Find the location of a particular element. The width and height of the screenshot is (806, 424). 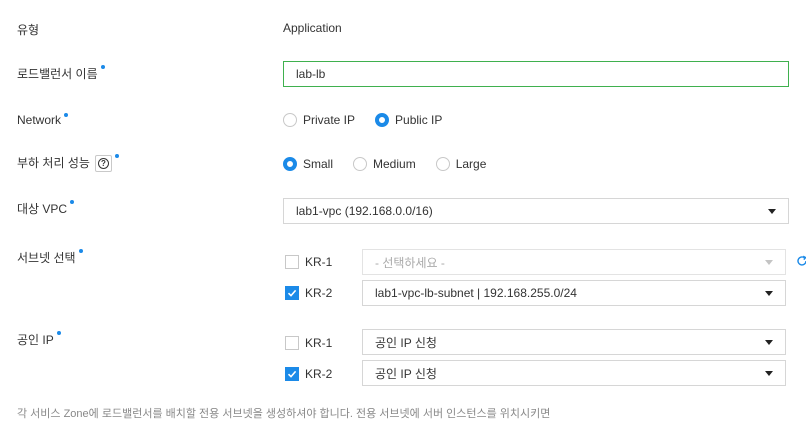

type-label: 유형 is located at coordinates (28, 30).